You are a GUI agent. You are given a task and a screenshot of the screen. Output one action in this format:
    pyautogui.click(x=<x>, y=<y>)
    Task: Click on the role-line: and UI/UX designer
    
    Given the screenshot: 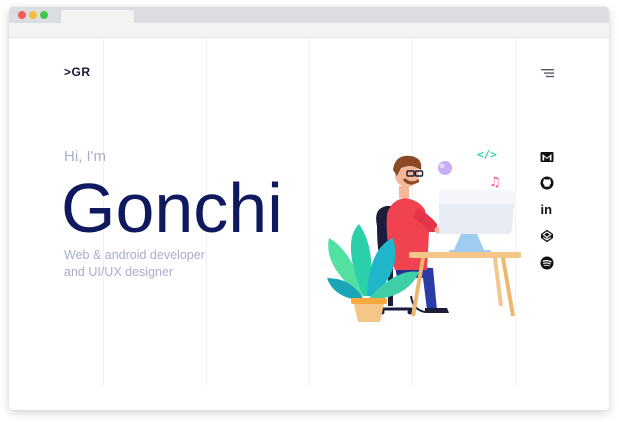 What is the action you would take?
    pyautogui.click(x=119, y=272)
    